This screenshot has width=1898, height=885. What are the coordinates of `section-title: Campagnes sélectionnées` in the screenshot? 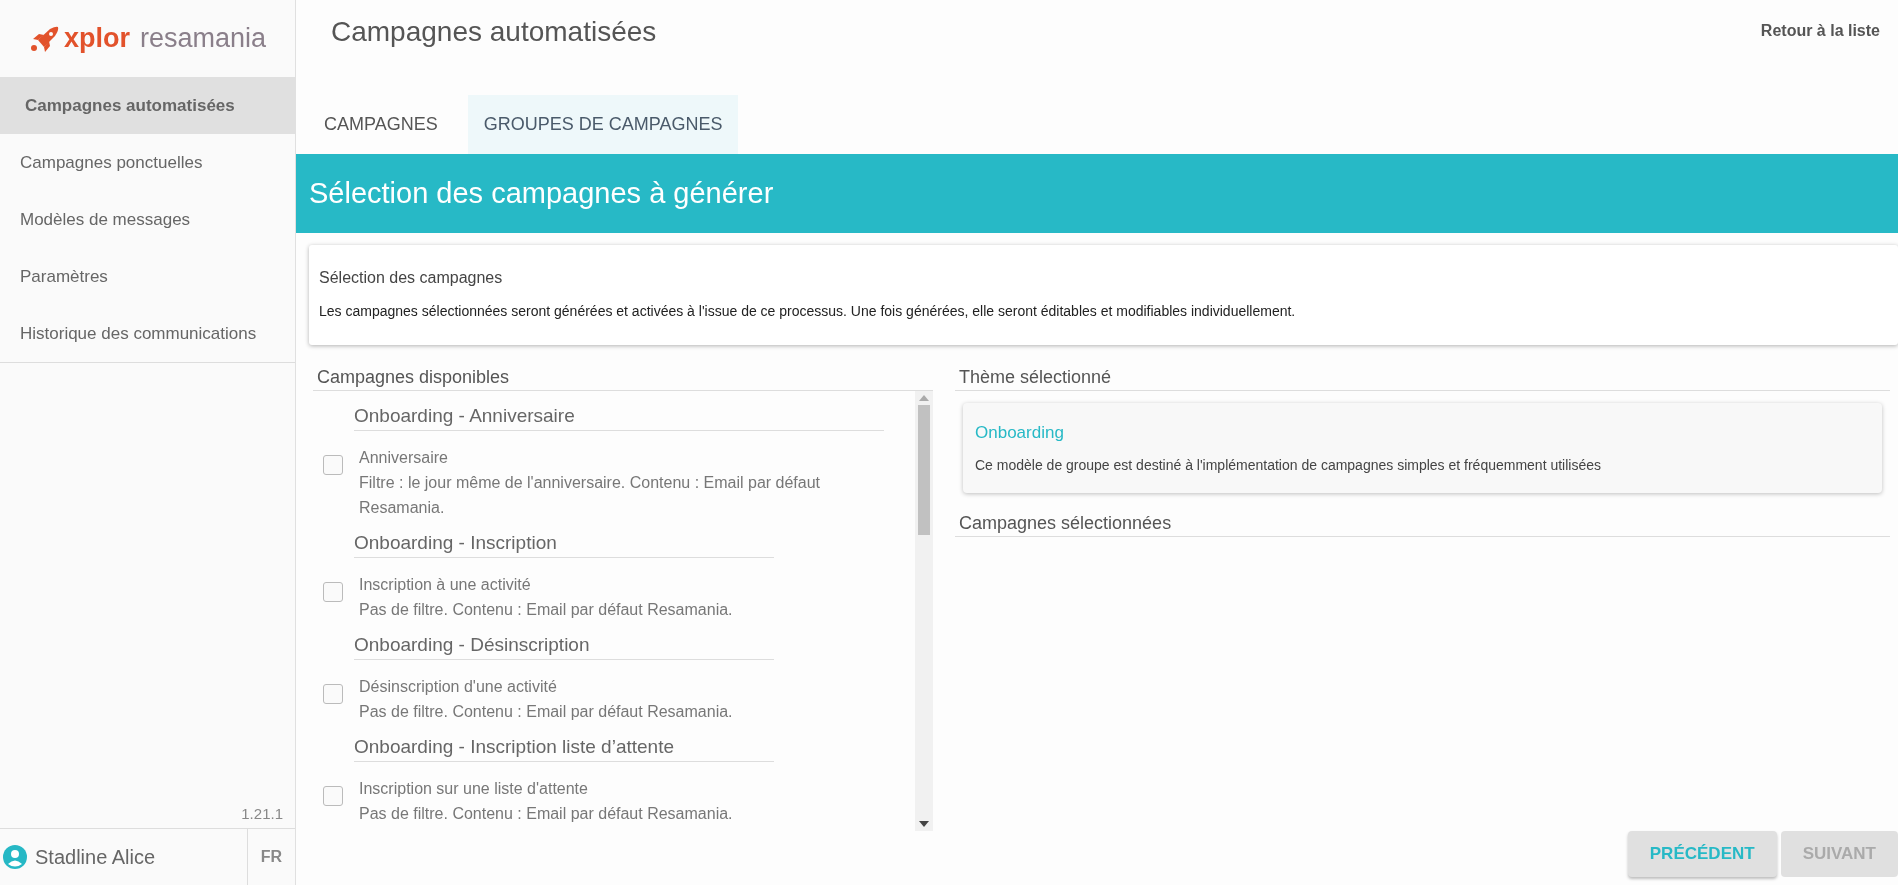 It's located at (1422, 525).